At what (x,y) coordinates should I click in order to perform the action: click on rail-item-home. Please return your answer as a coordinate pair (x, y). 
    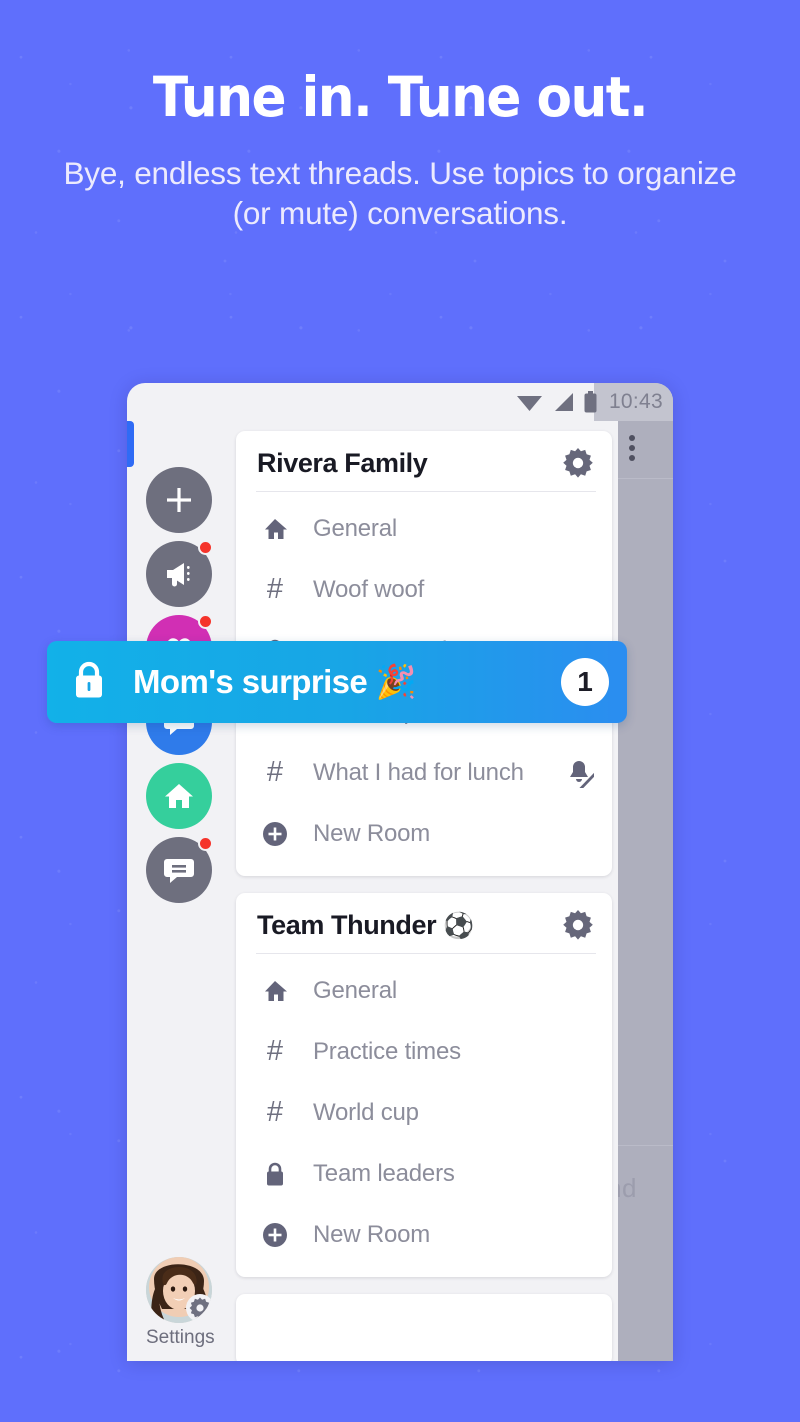
    Looking at the image, I should click on (179, 796).